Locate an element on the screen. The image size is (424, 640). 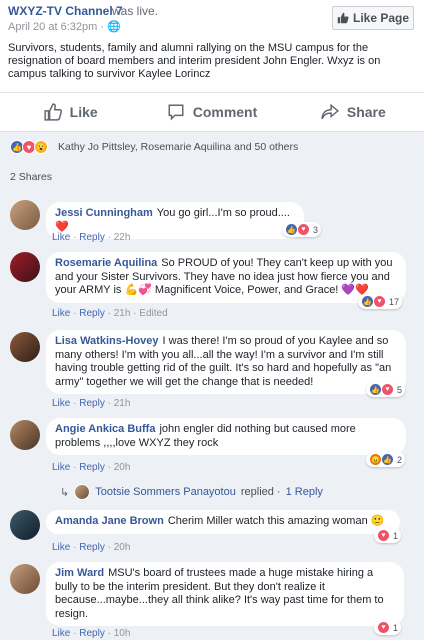
comment-author: Lisa Watkins-Hovey is located at coordinates (107, 341).